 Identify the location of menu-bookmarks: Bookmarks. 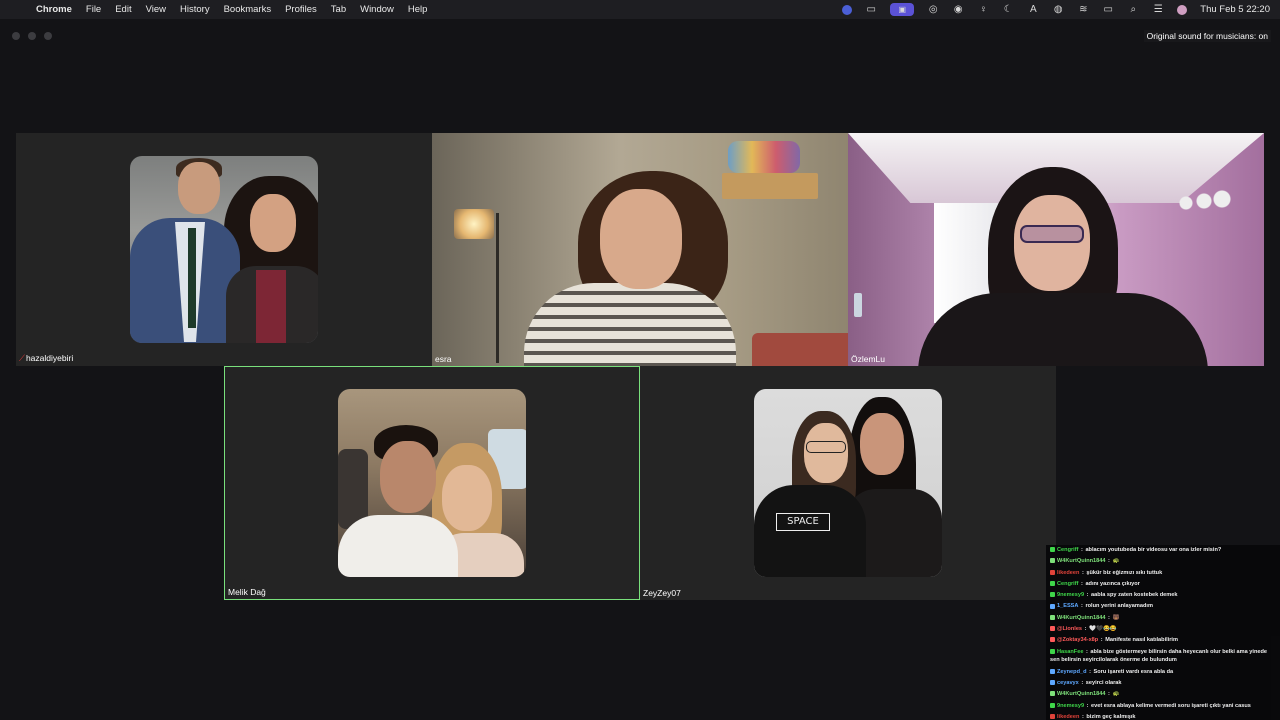
(248, 9).